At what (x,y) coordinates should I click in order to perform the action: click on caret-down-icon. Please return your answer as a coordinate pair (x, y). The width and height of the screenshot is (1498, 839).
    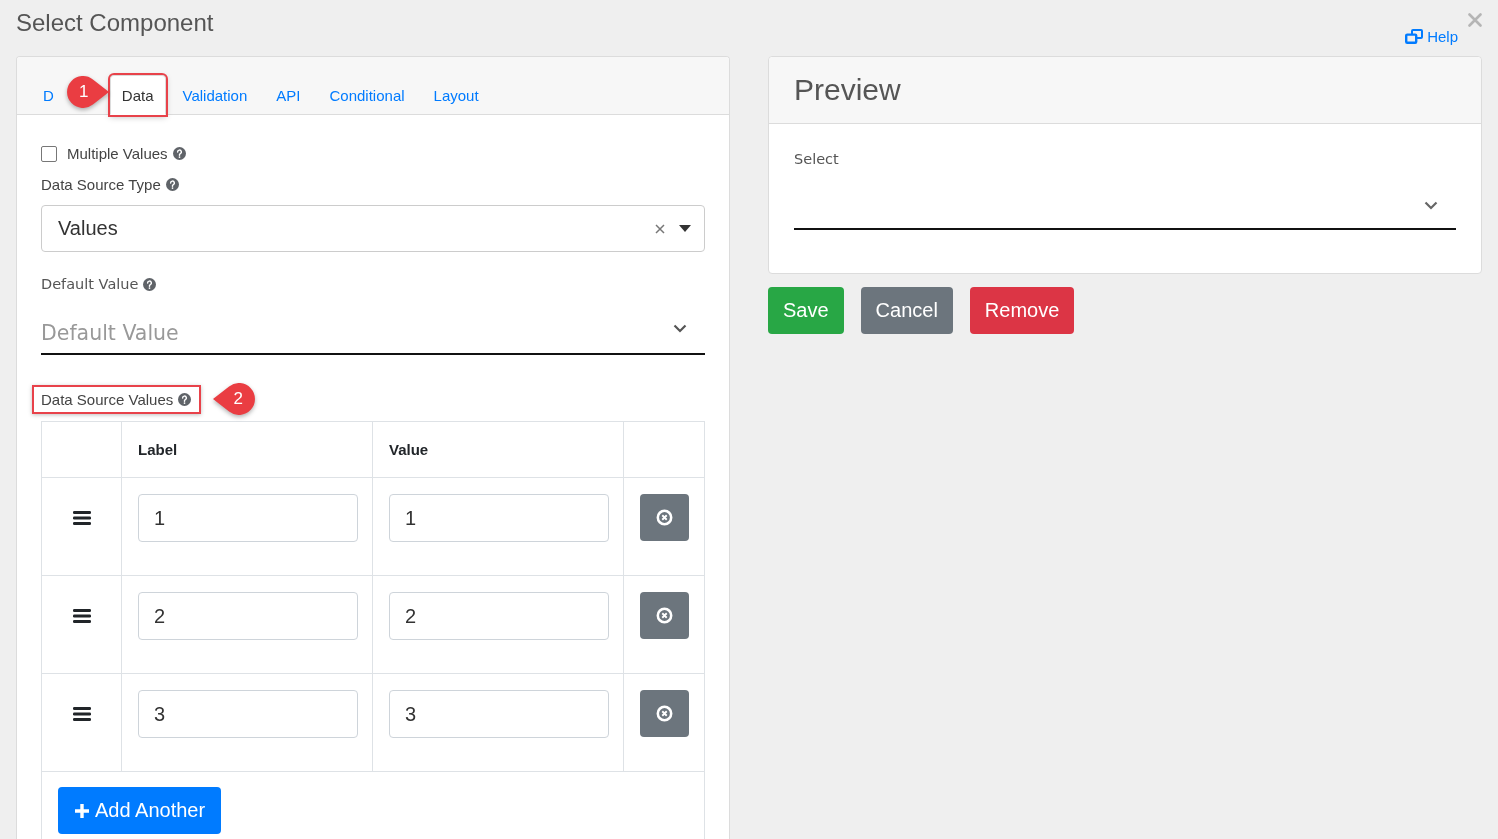
    Looking at the image, I should click on (685, 228).